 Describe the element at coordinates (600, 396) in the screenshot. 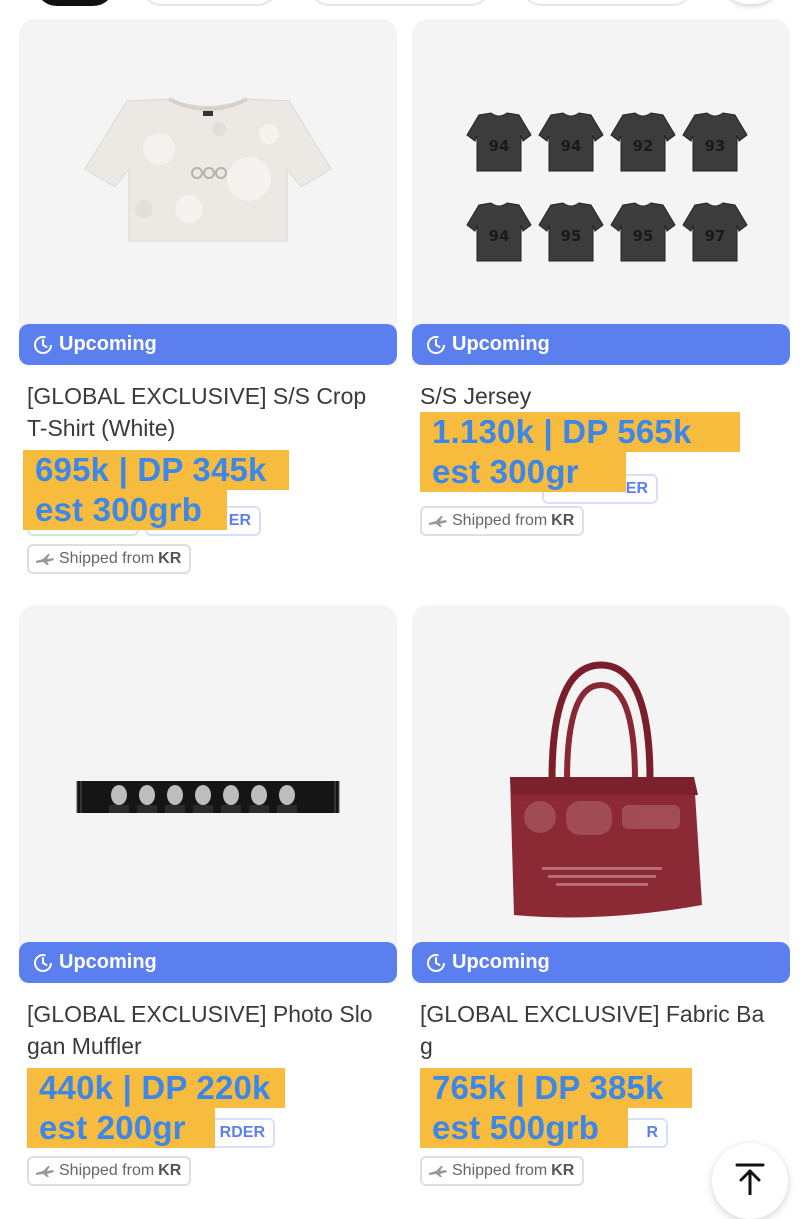

I see `product-title: S/S Jersey` at that location.